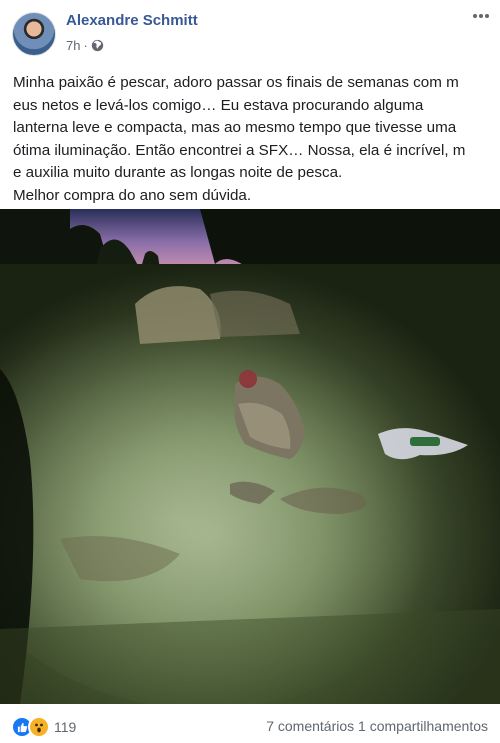  I want to click on post-header: Alexandre Schmitt 7h ·, so click(250, 32).